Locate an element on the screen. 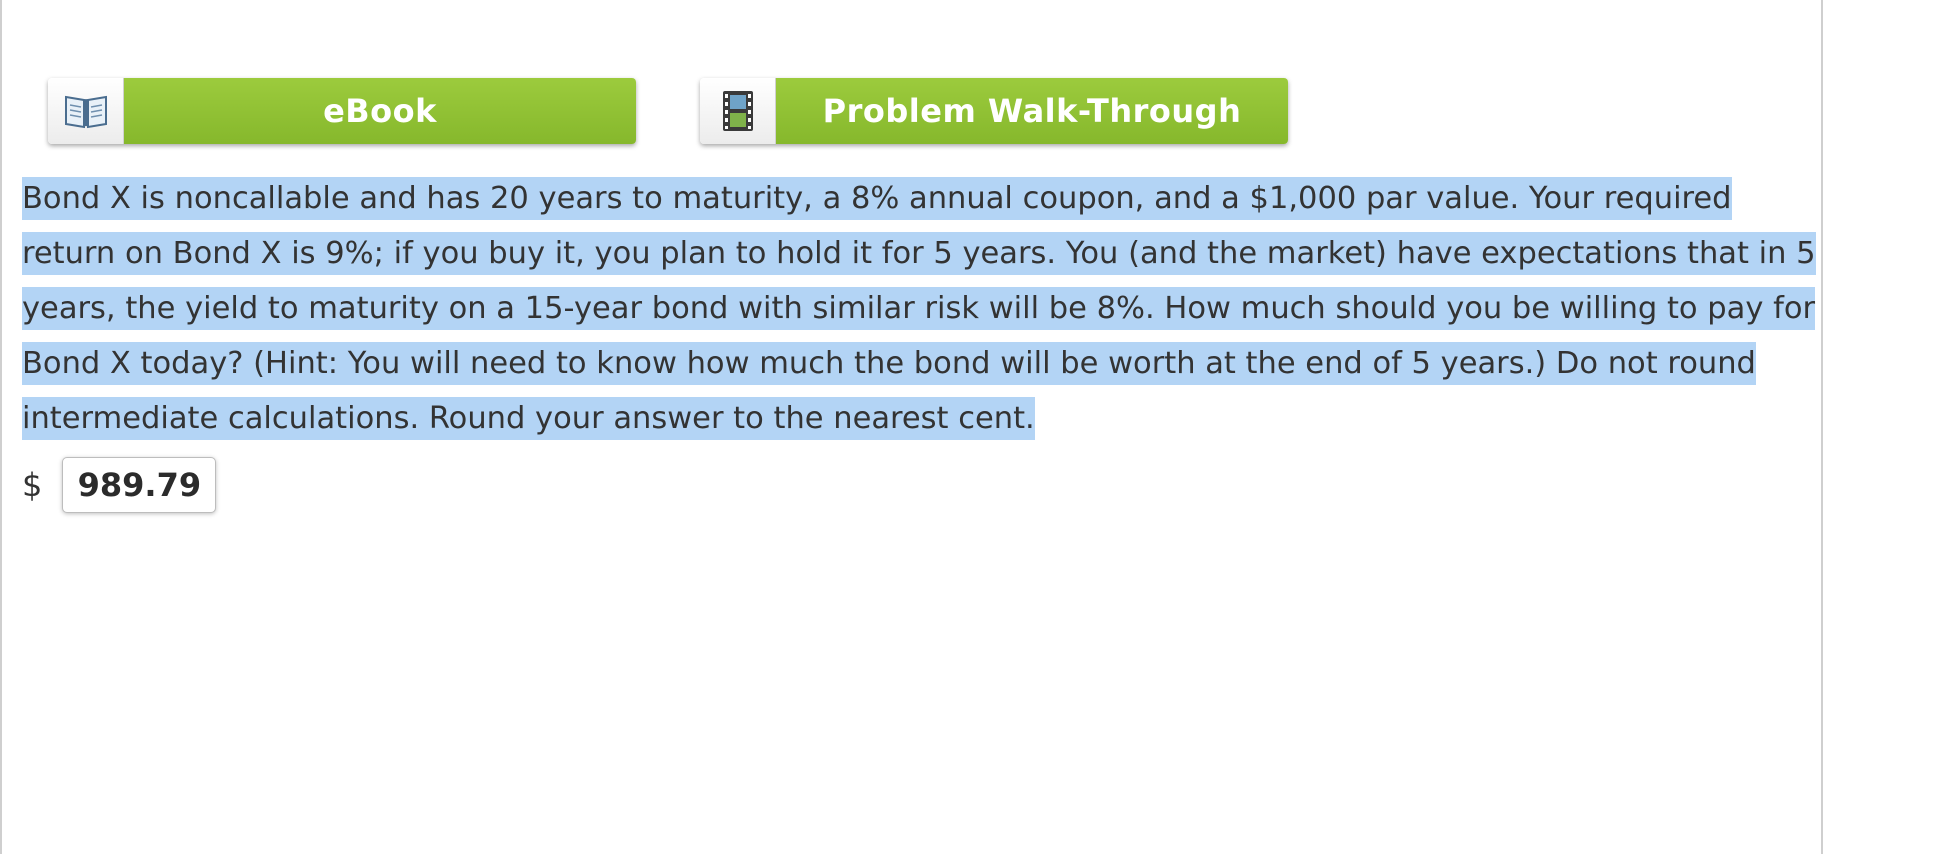 The image size is (1948, 854). film-strip-icon is located at coordinates (738, 111).